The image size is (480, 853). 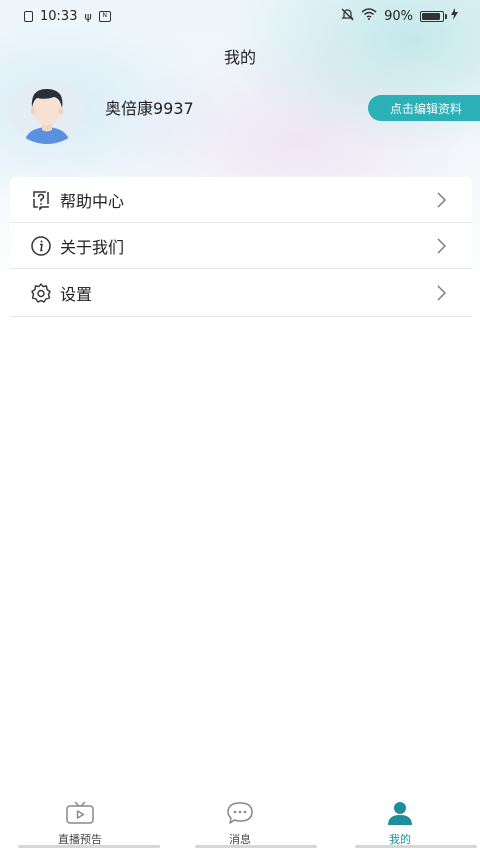 I want to click on menu-item-label: 帮助中心, so click(x=92, y=201).